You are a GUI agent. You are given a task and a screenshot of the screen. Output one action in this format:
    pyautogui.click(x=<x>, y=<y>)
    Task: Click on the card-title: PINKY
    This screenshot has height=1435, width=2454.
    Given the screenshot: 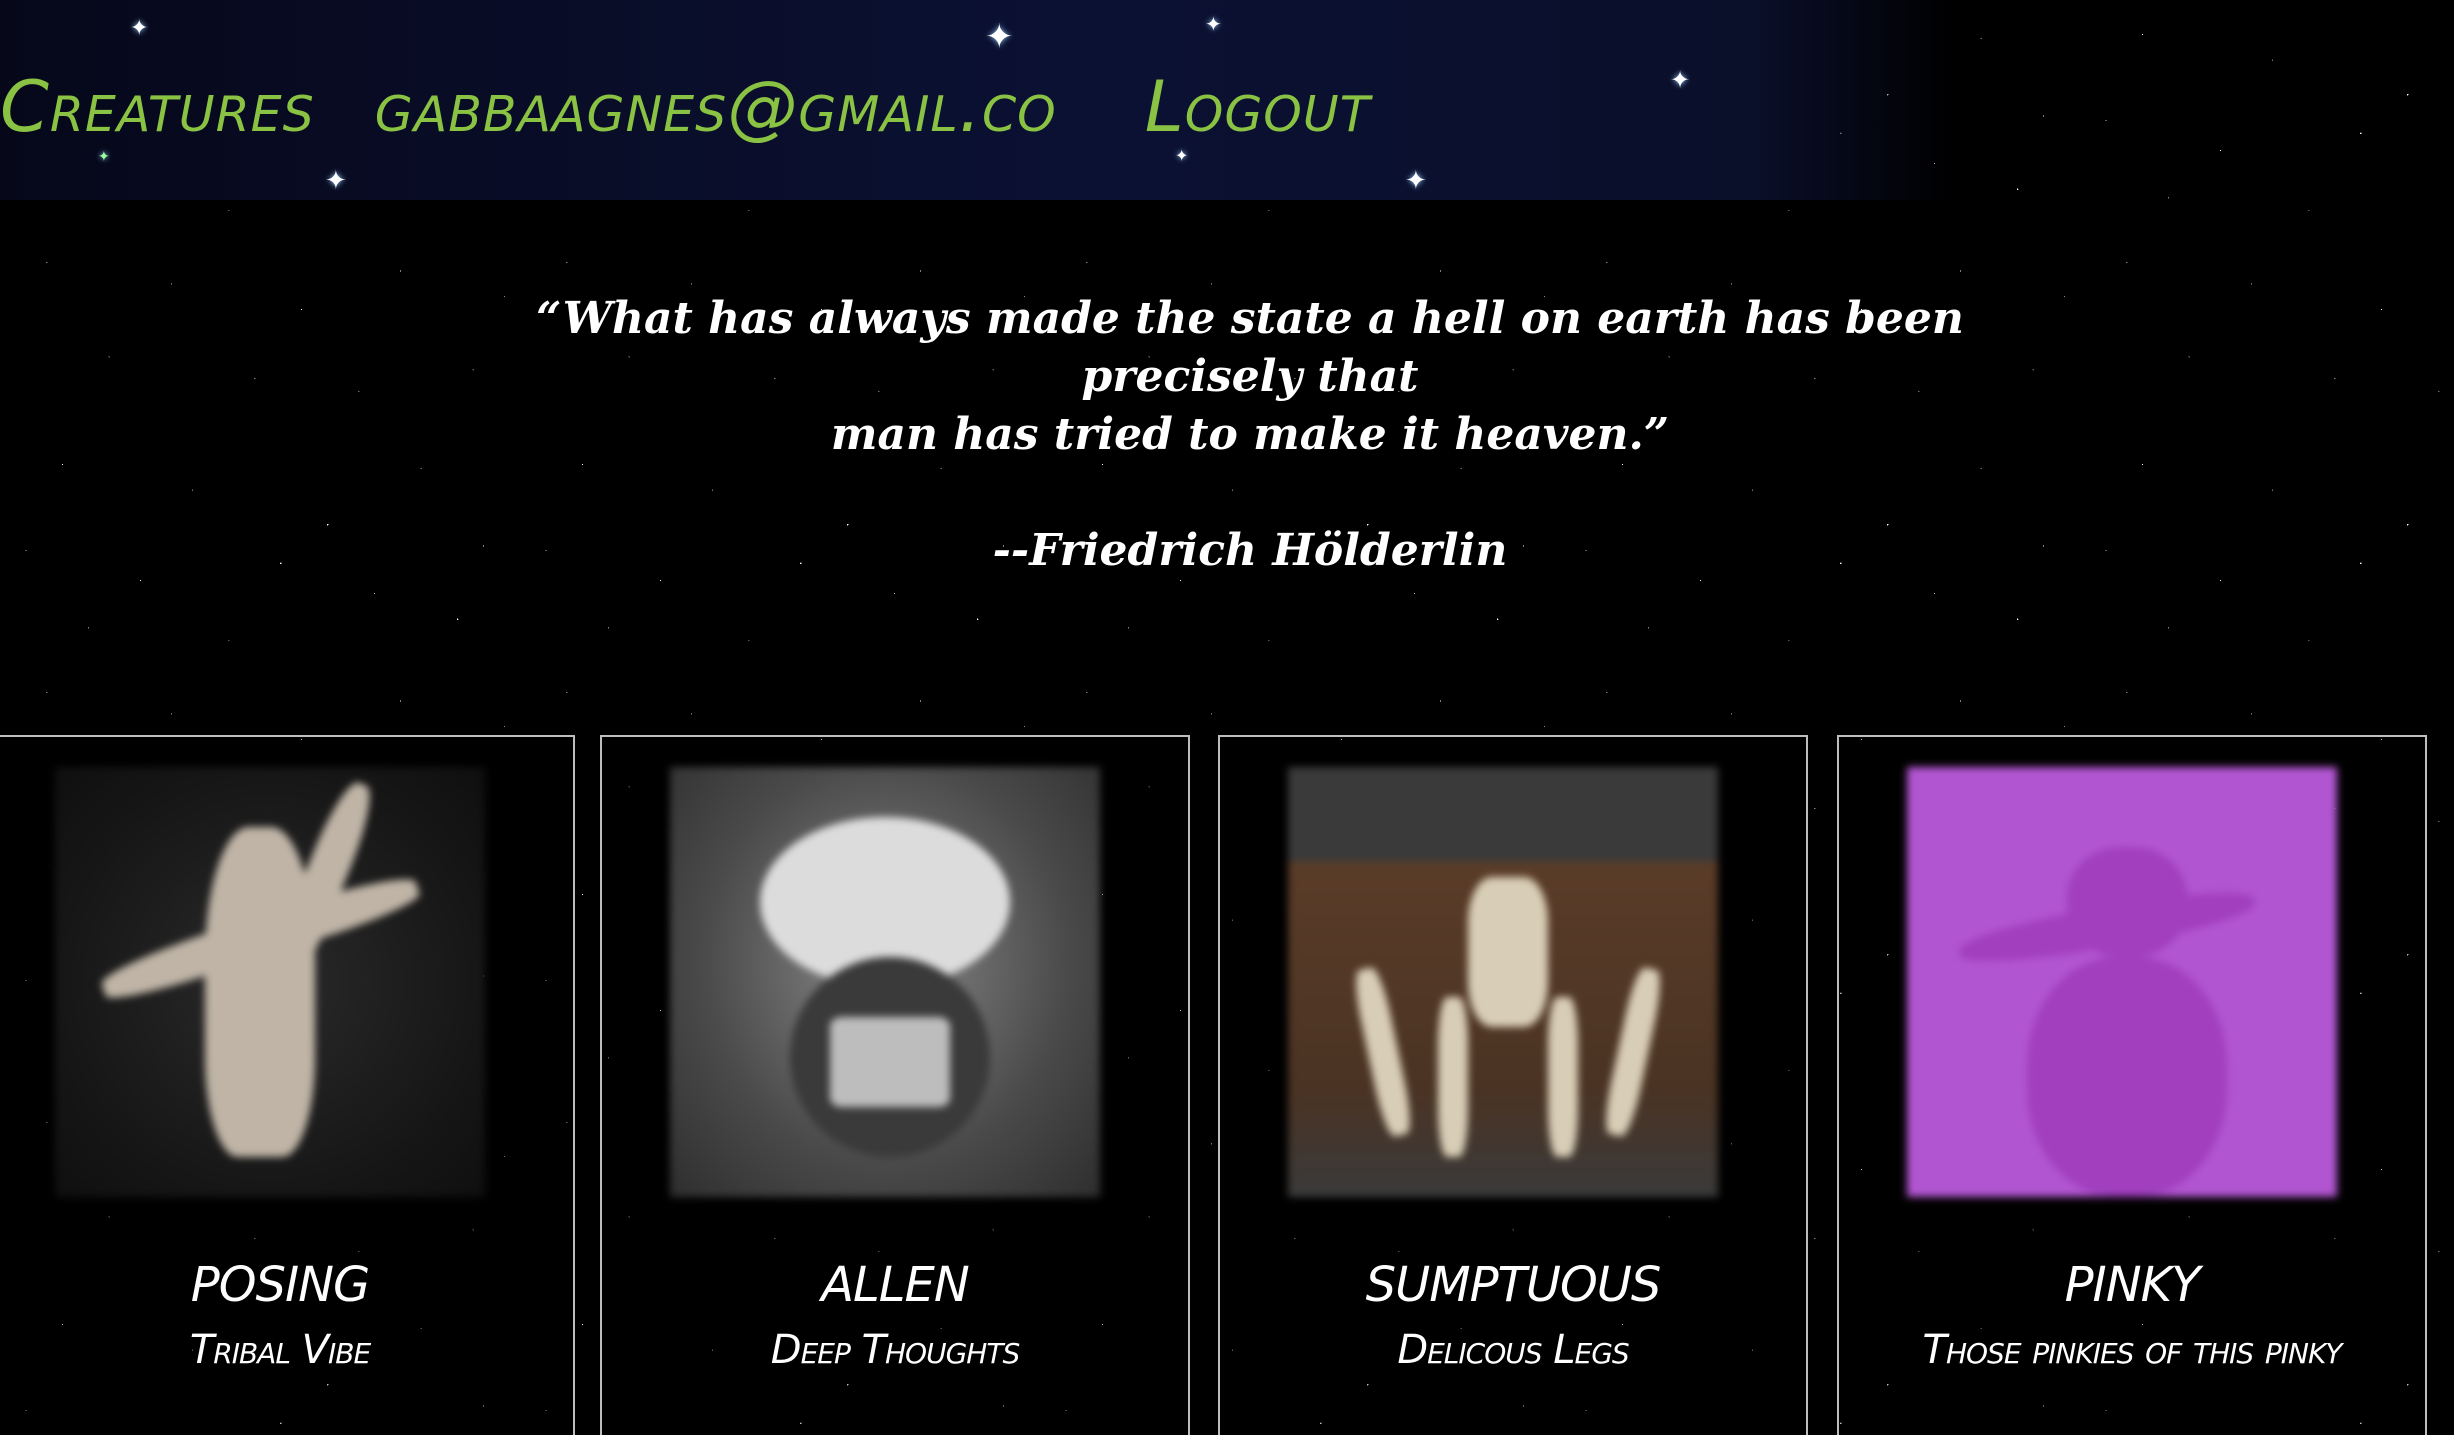 What is the action you would take?
    pyautogui.click(x=2132, y=1285)
    